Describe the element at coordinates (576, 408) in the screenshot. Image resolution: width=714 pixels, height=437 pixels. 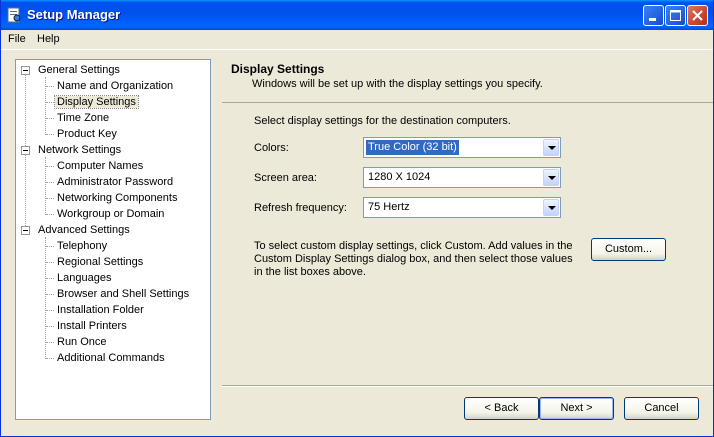
I see `next-button: Next >` at that location.